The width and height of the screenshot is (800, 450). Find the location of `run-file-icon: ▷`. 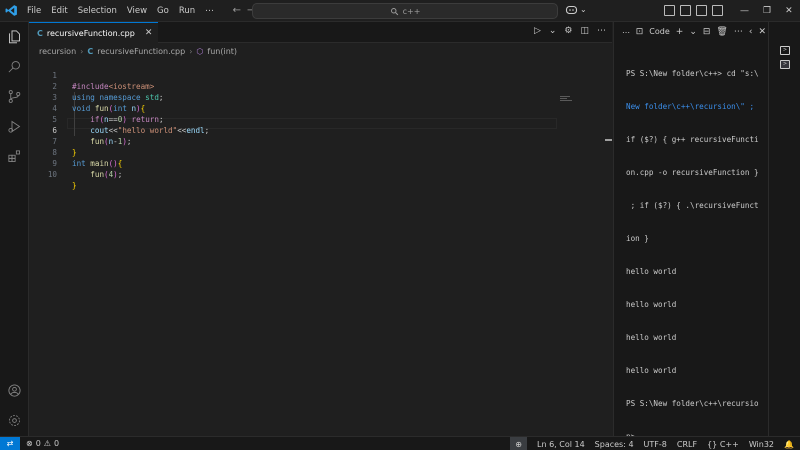

run-file-icon: ▷ is located at coordinates (537, 31).